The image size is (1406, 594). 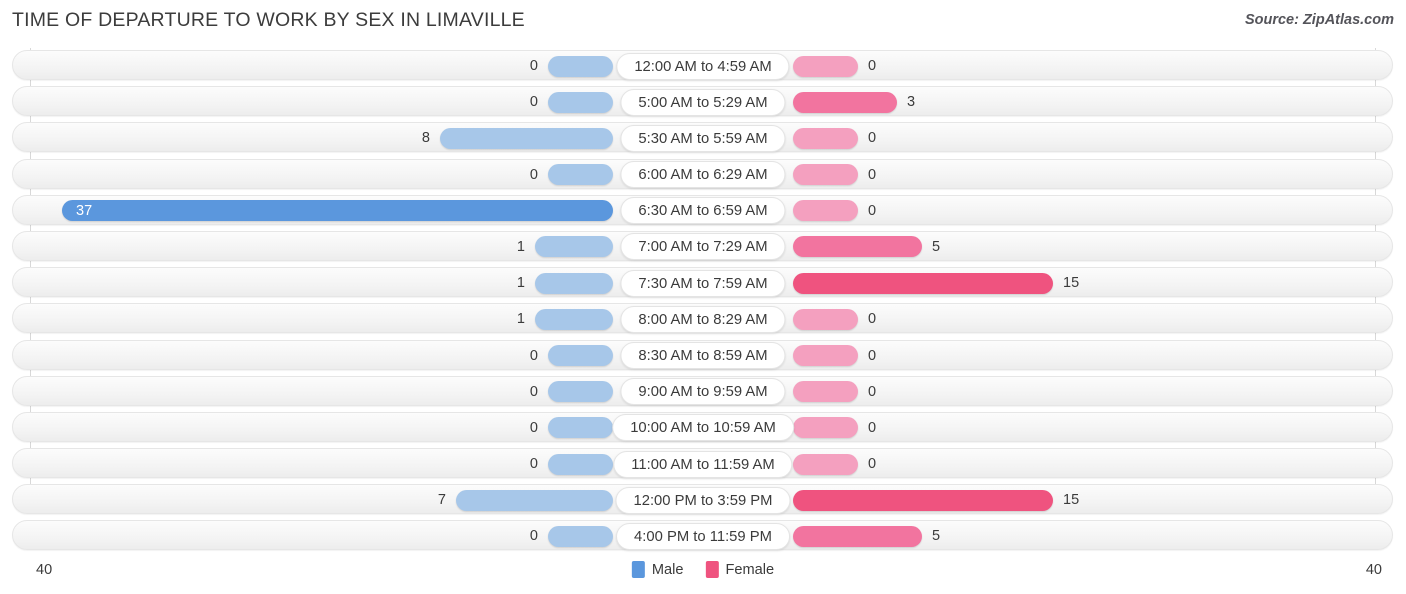 I want to click on chart-row: 0 0 6:00 AM to 6:29 AM, so click(x=703, y=175).